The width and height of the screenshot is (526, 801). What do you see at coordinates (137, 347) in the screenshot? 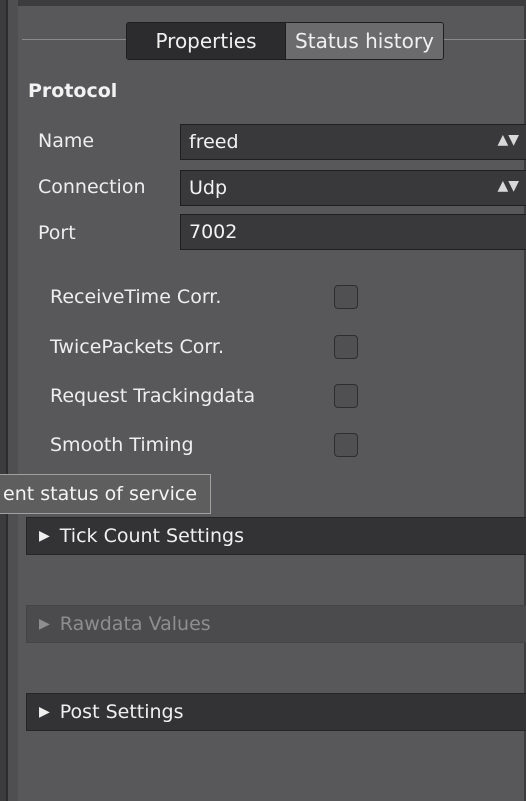
I see `twicepackets-corr-label: TwicePackets Corr.` at bounding box center [137, 347].